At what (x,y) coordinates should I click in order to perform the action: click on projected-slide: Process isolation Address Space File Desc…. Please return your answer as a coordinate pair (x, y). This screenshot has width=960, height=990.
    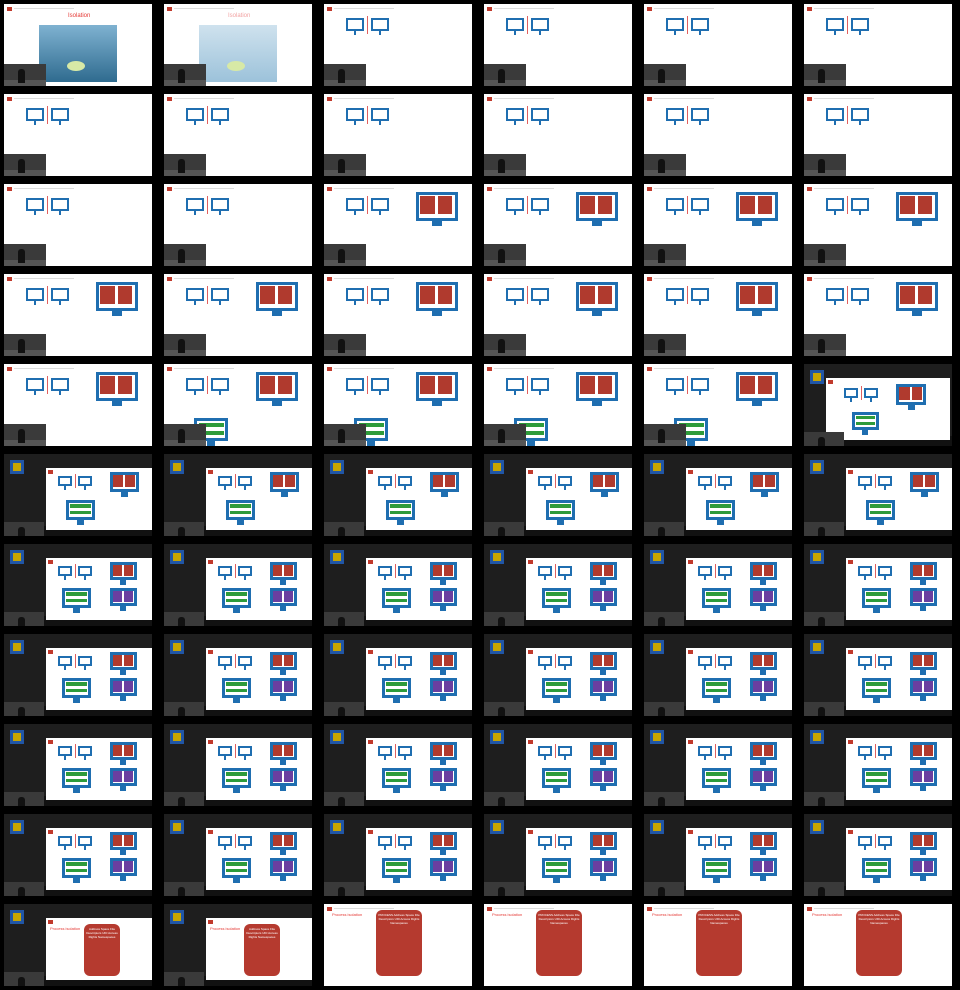
    Looking at the image, I should click on (259, 949).